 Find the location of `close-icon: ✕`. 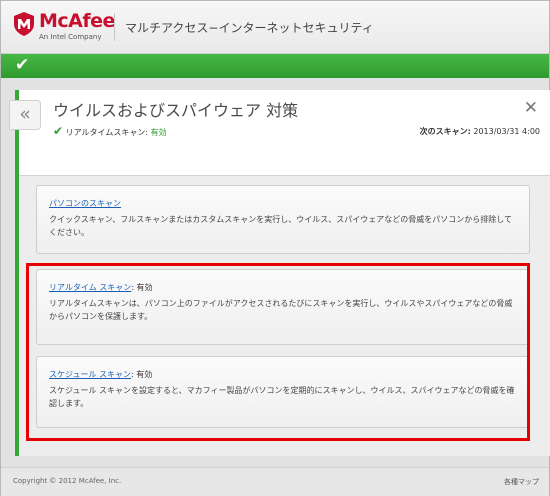

close-icon: ✕ is located at coordinates (531, 108).